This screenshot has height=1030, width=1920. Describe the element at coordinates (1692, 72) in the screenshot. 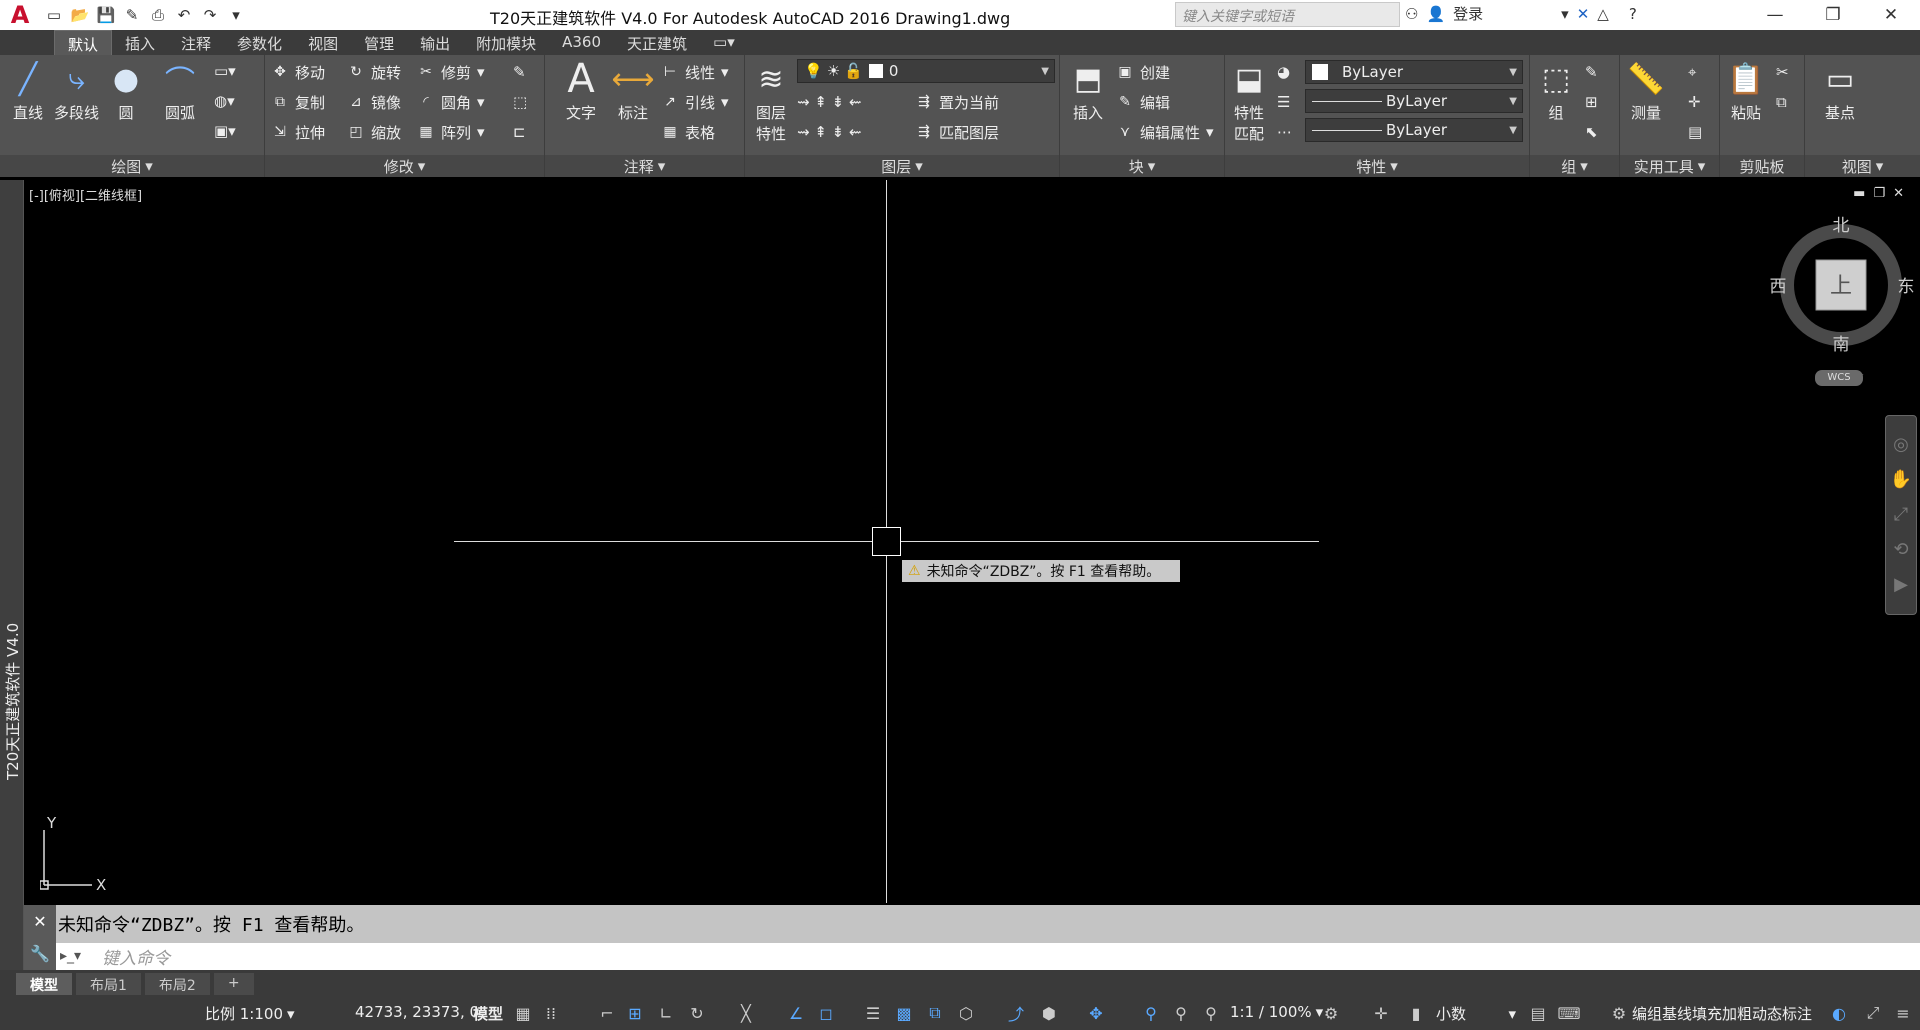

I see `point-style-icon: ⌖` at that location.